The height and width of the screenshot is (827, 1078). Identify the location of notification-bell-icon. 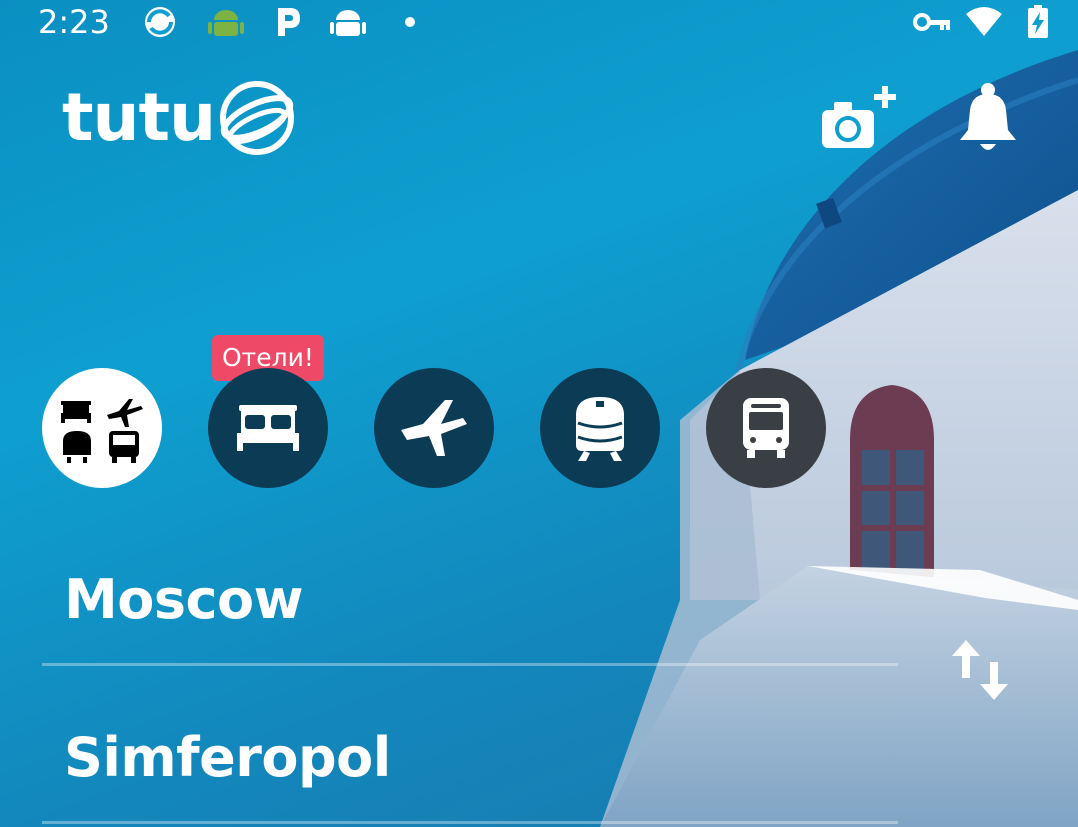
(988, 116).